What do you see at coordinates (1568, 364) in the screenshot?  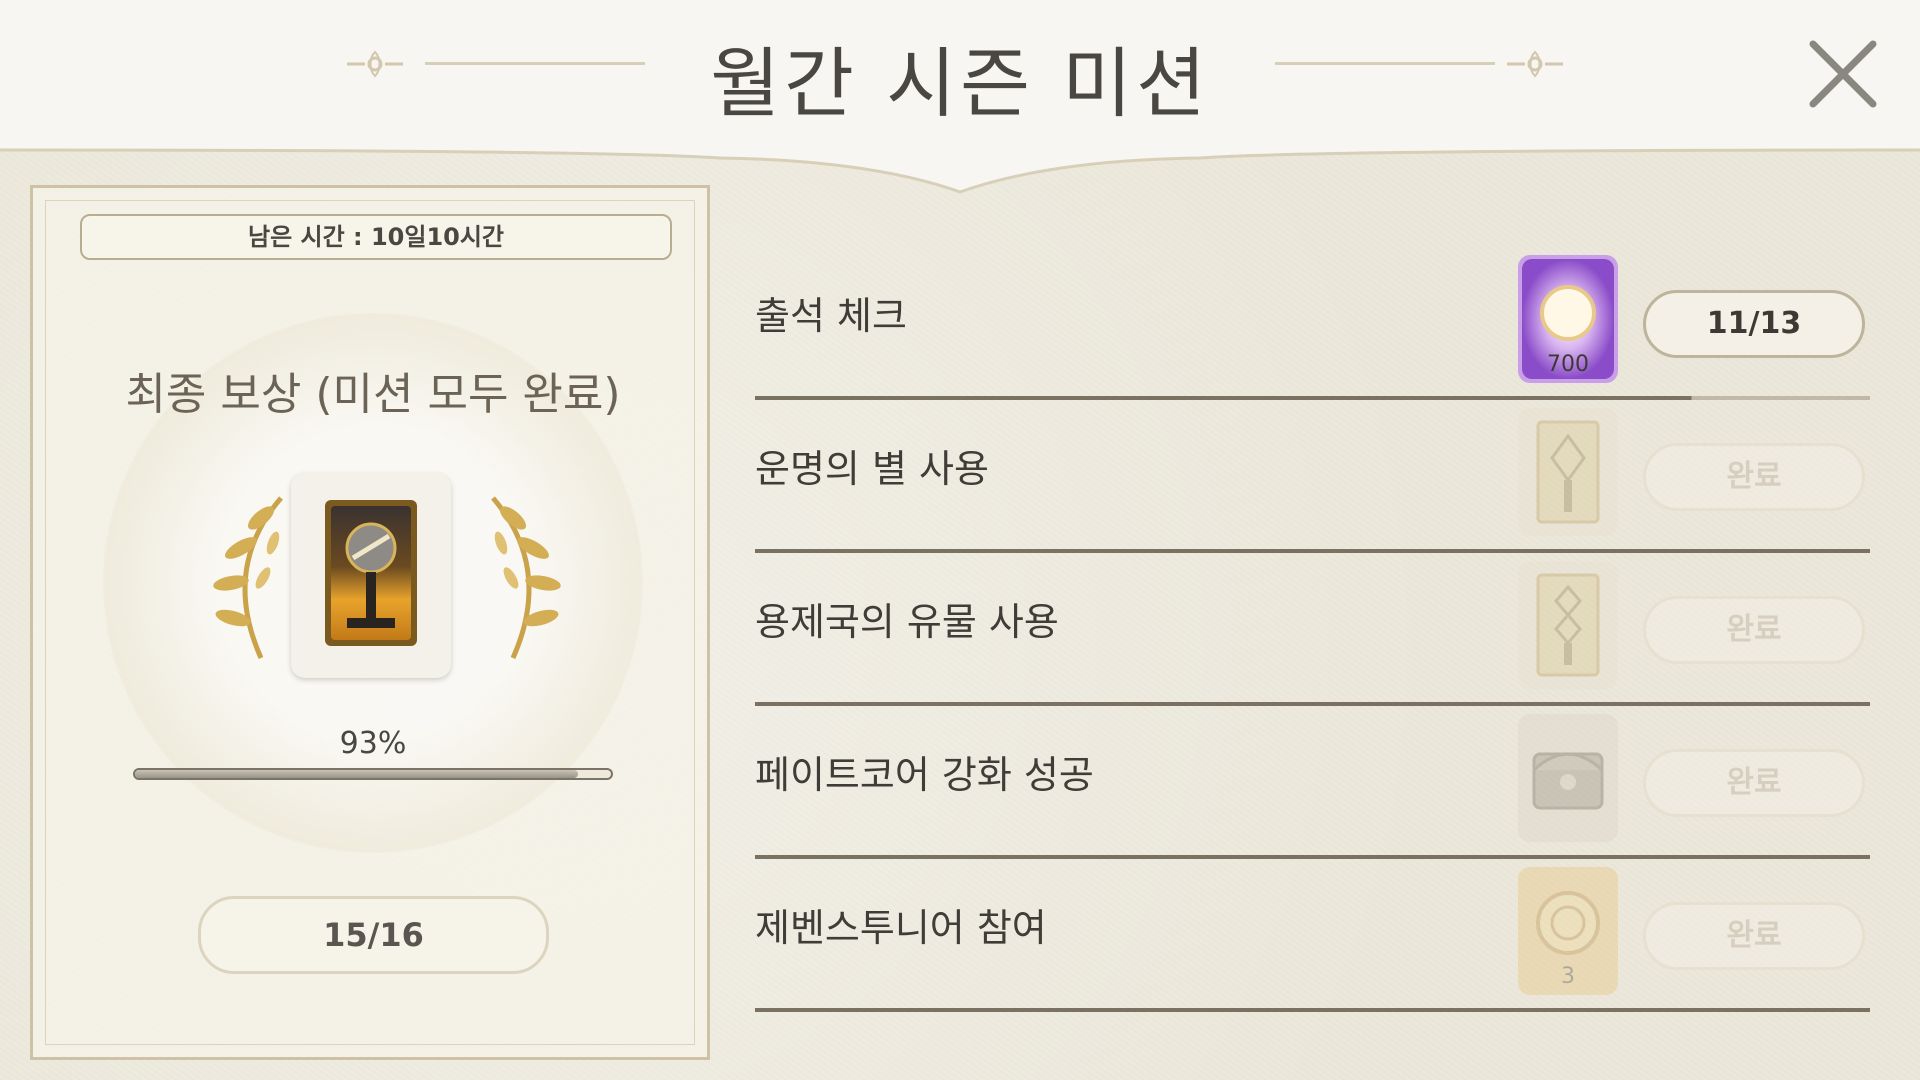 I see `reward-count-badge: 700` at bounding box center [1568, 364].